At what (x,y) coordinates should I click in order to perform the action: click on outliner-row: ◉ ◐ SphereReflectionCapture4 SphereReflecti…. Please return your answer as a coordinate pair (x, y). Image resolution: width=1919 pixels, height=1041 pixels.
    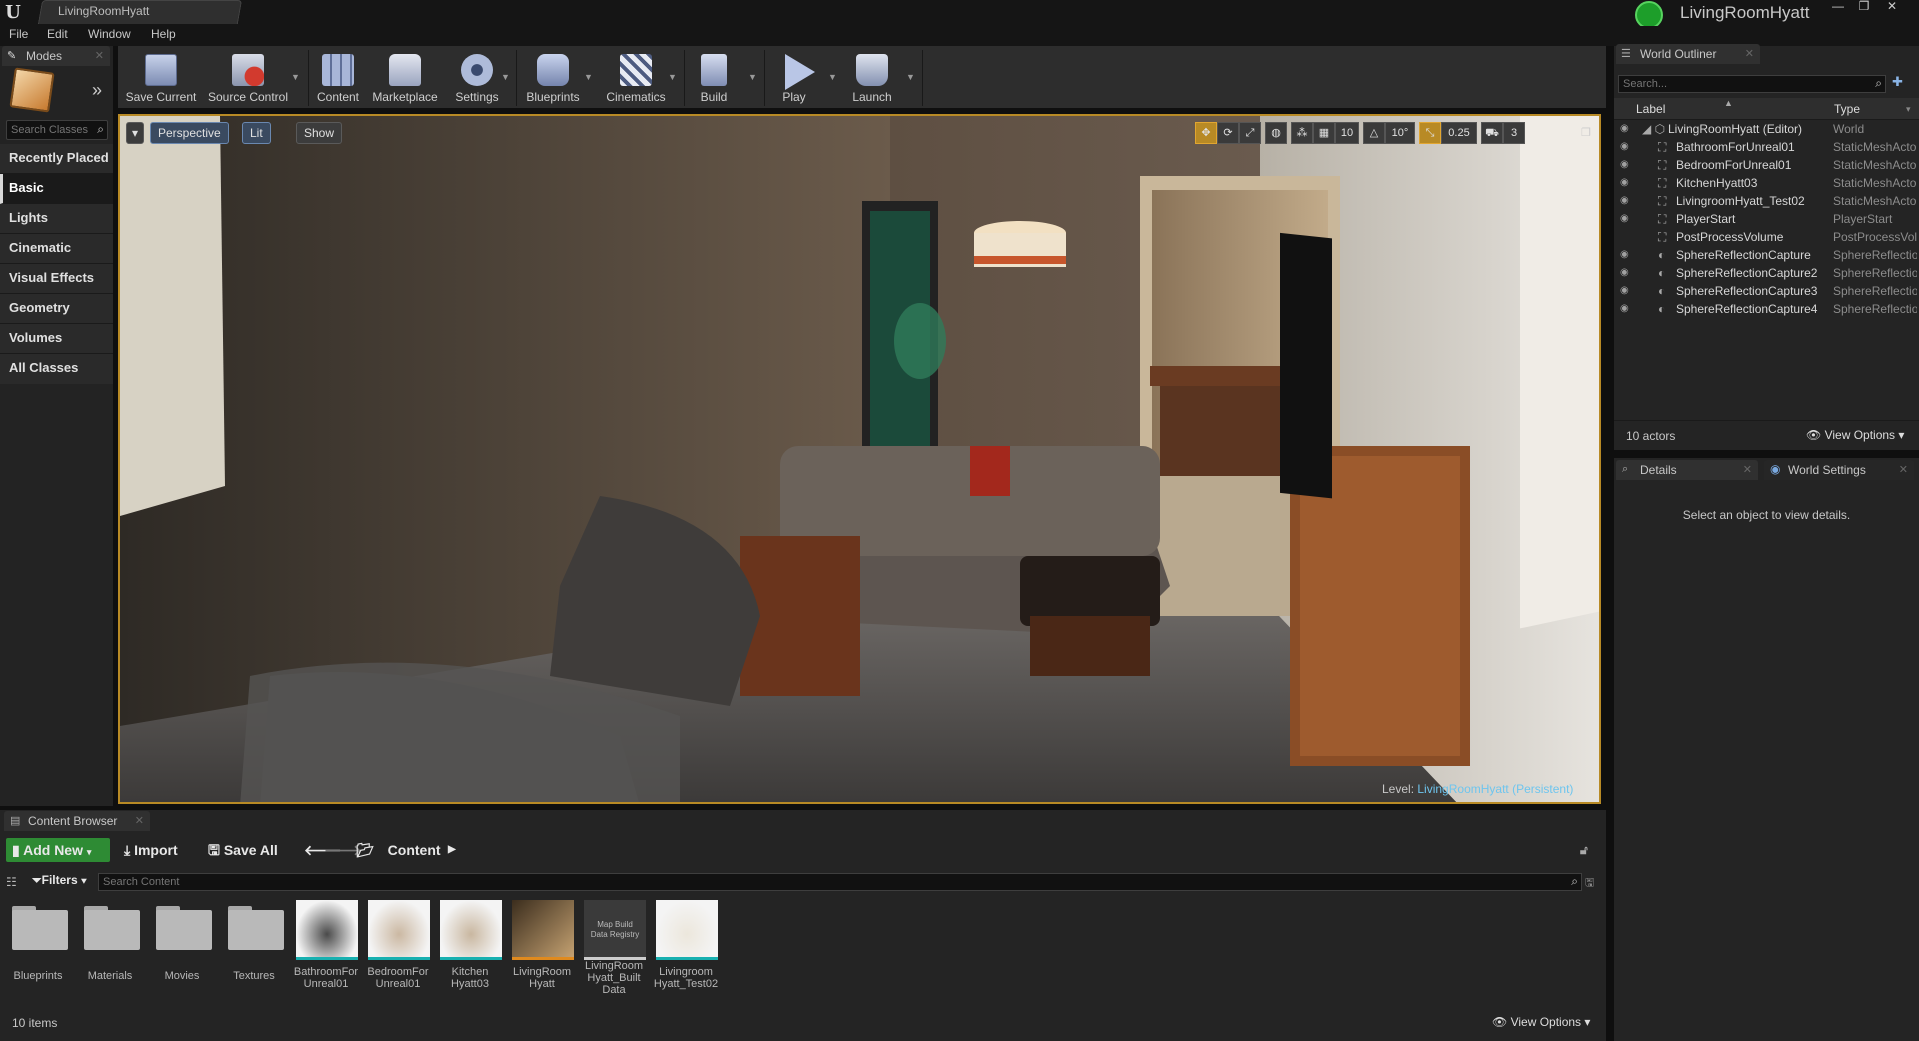
    Looking at the image, I should click on (1766, 309).